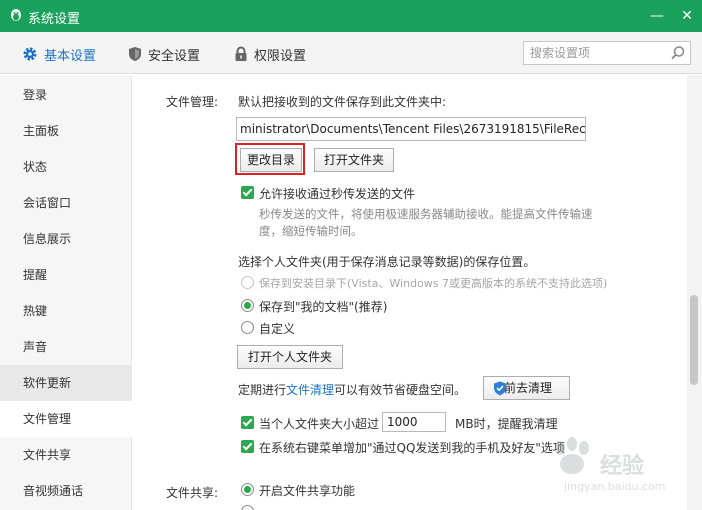 The width and height of the screenshot is (702, 510). I want to click on search-box, so click(607, 53).